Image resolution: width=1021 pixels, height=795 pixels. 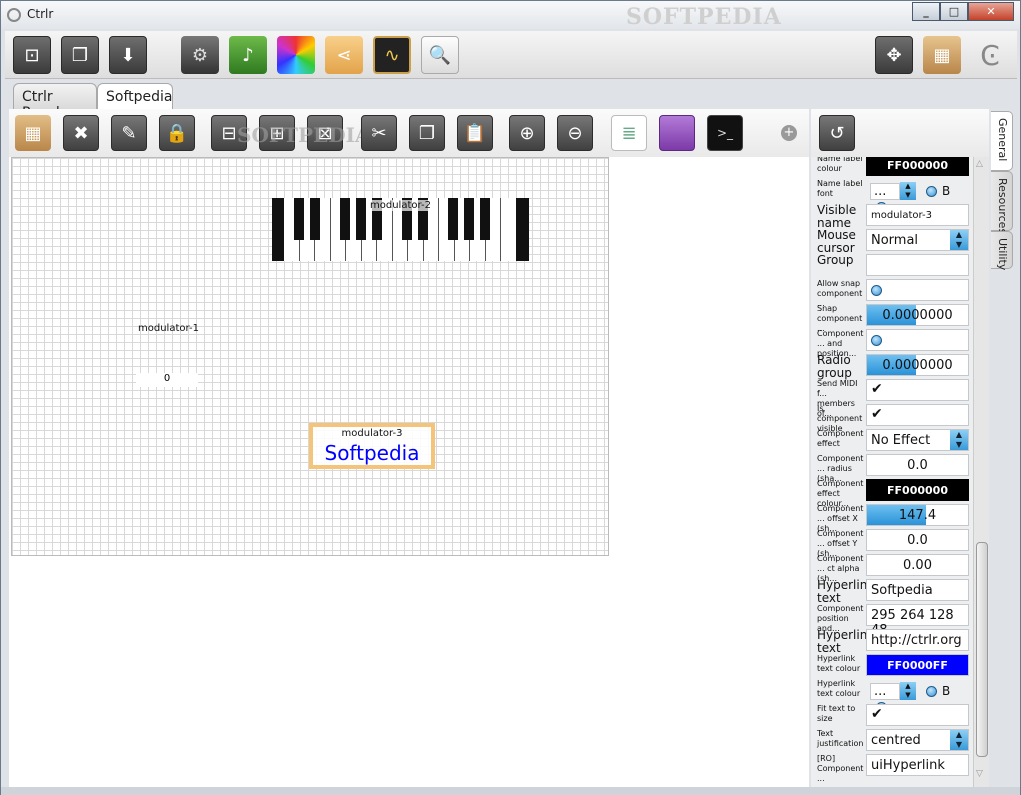 I want to click on share-icon: ⋖, so click(x=344, y=55).